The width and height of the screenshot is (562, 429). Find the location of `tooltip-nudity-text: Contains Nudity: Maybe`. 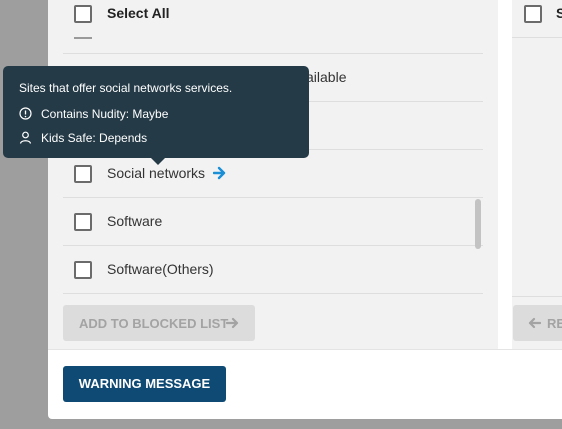

tooltip-nudity-text: Contains Nudity: Maybe is located at coordinates (105, 114).